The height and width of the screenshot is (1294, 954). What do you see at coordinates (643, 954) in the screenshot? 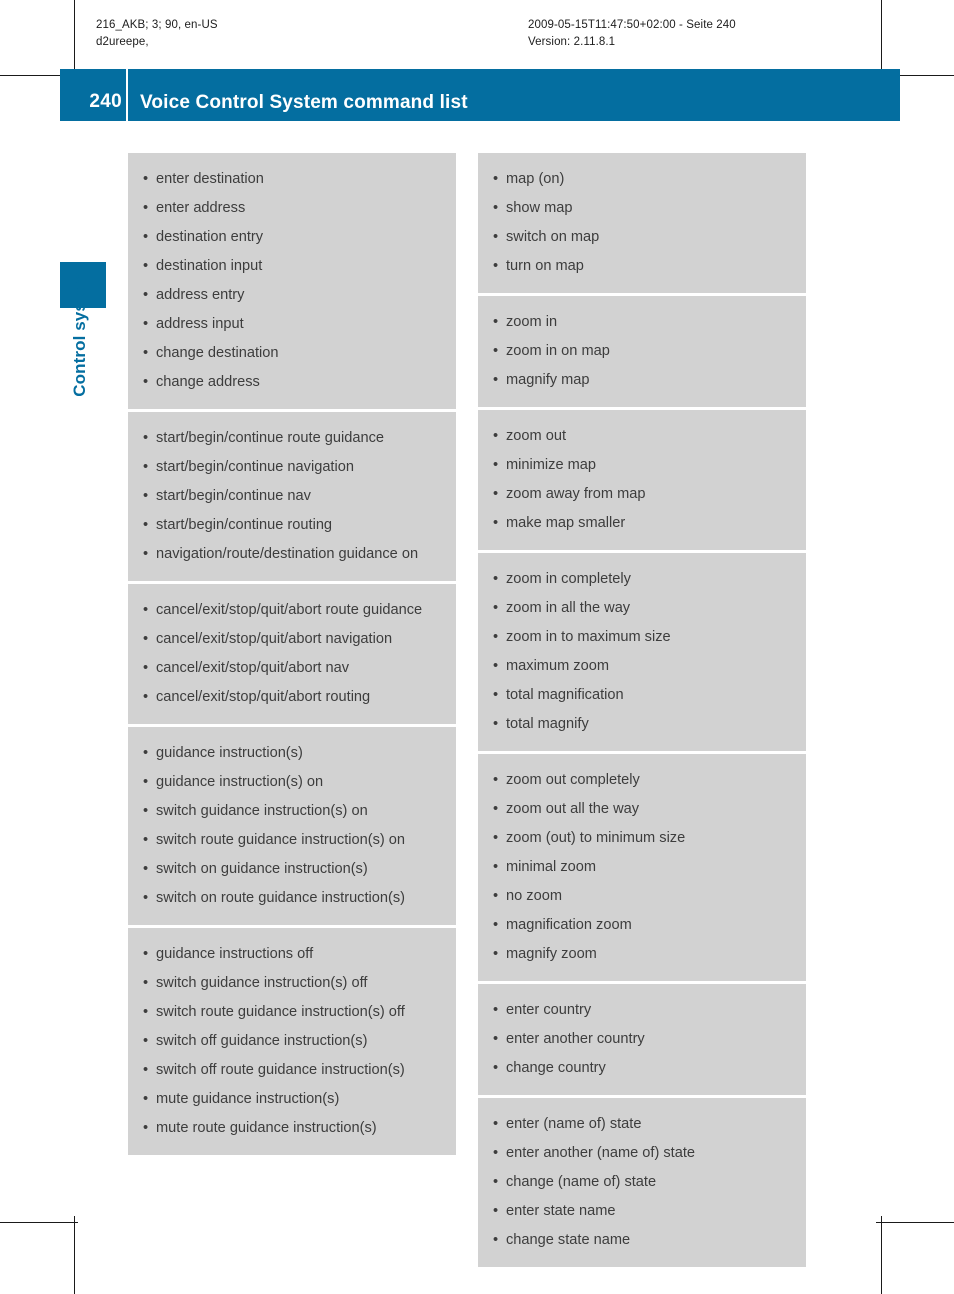
I see `command-item: magnify zoom` at bounding box center [643, 954].